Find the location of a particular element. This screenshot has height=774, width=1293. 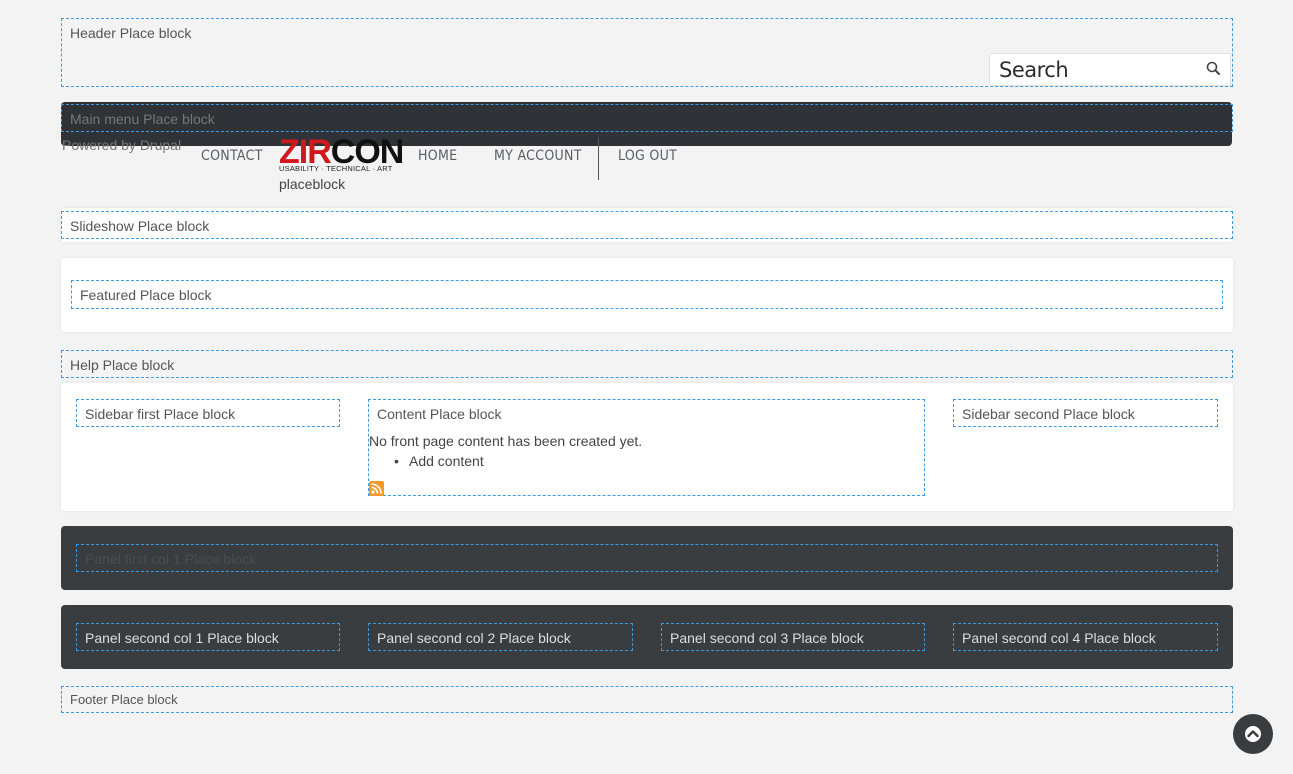

chevron-up-icon is located at coordinates (1253, 734).